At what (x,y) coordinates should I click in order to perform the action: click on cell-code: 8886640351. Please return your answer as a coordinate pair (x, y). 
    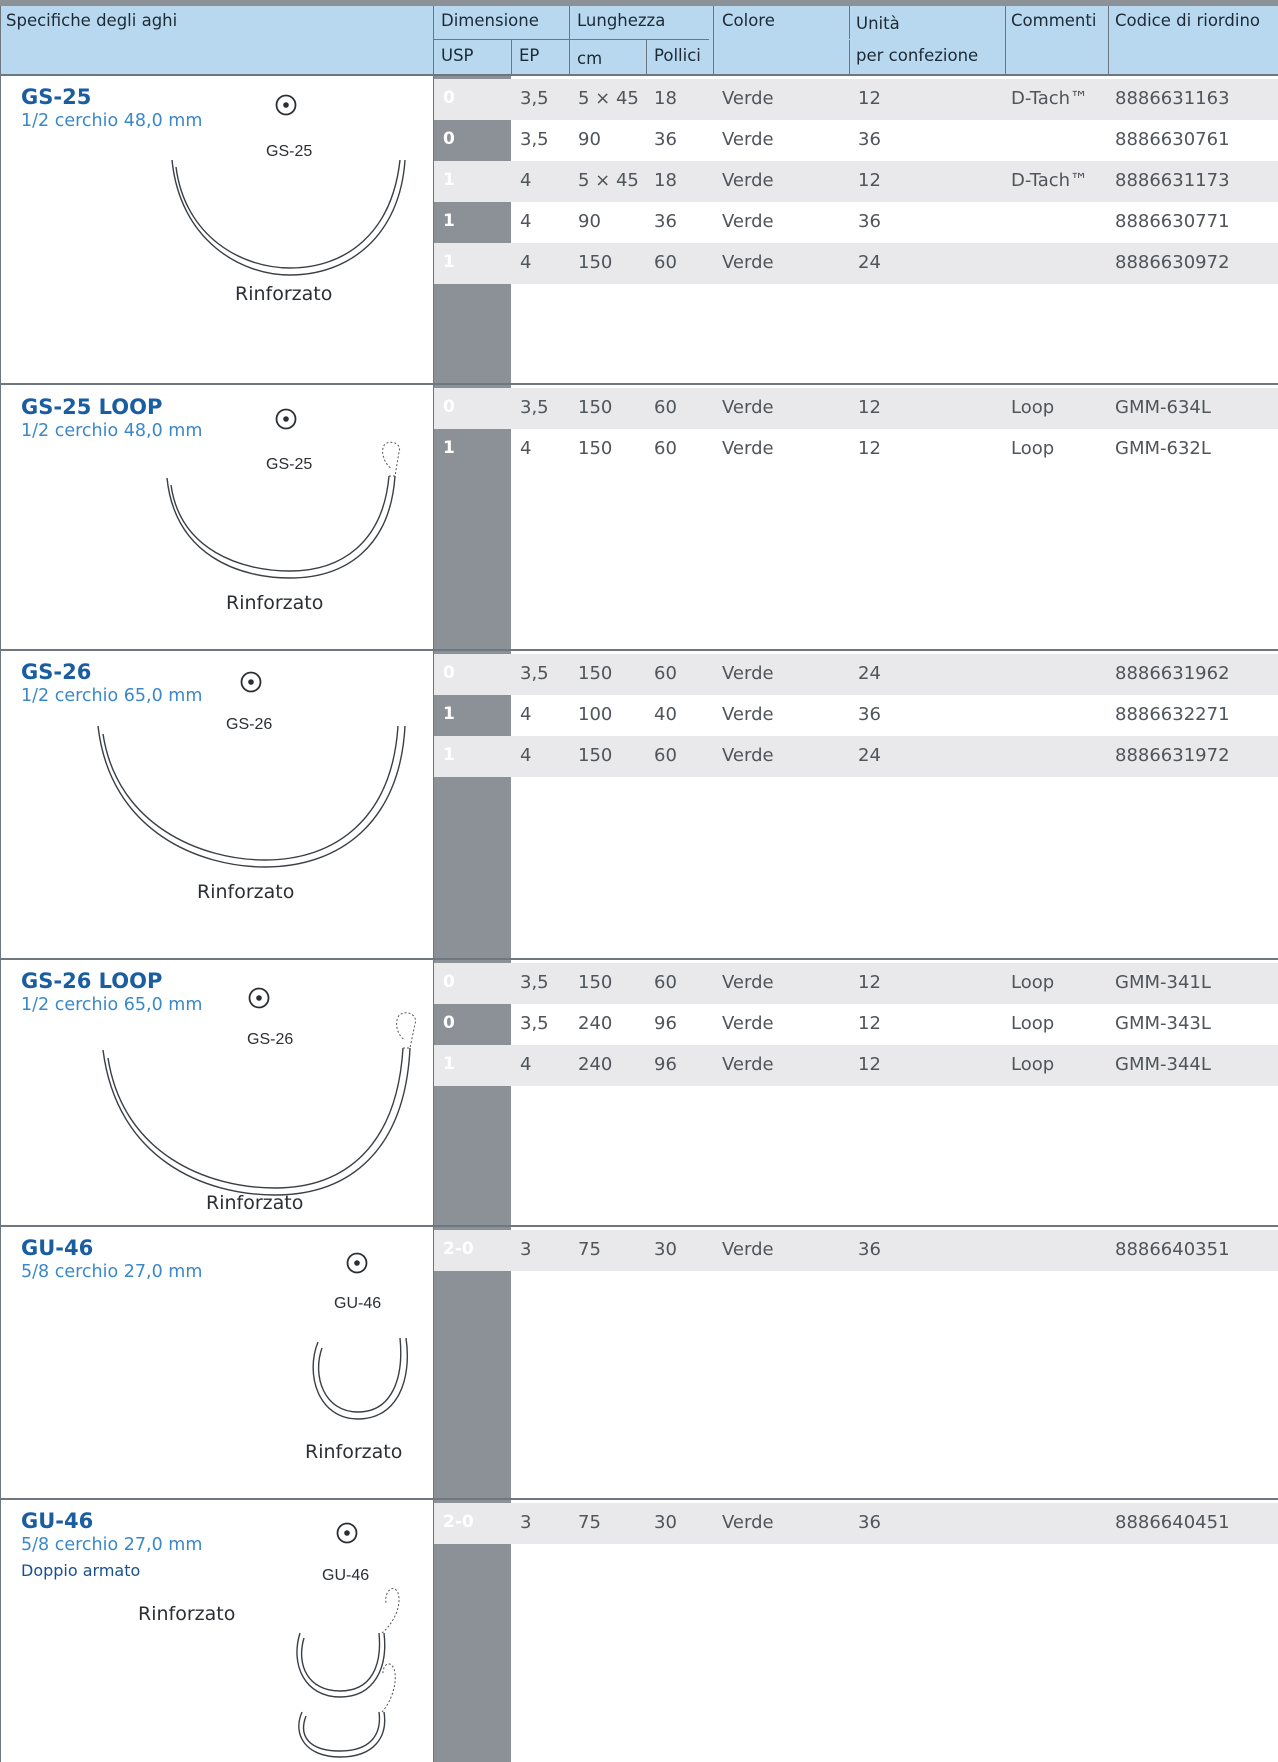
    Looking at the image, I should click on (1172, 1249).